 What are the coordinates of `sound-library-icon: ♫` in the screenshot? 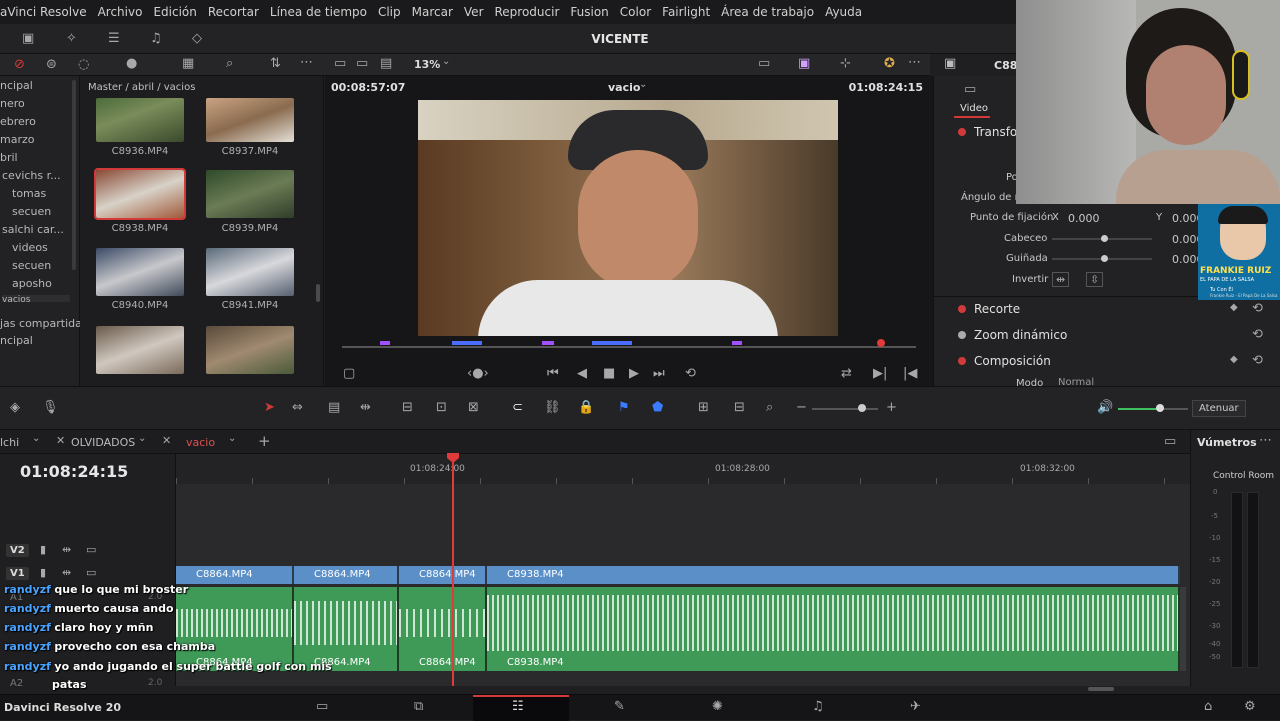 It's located at (156, 38).